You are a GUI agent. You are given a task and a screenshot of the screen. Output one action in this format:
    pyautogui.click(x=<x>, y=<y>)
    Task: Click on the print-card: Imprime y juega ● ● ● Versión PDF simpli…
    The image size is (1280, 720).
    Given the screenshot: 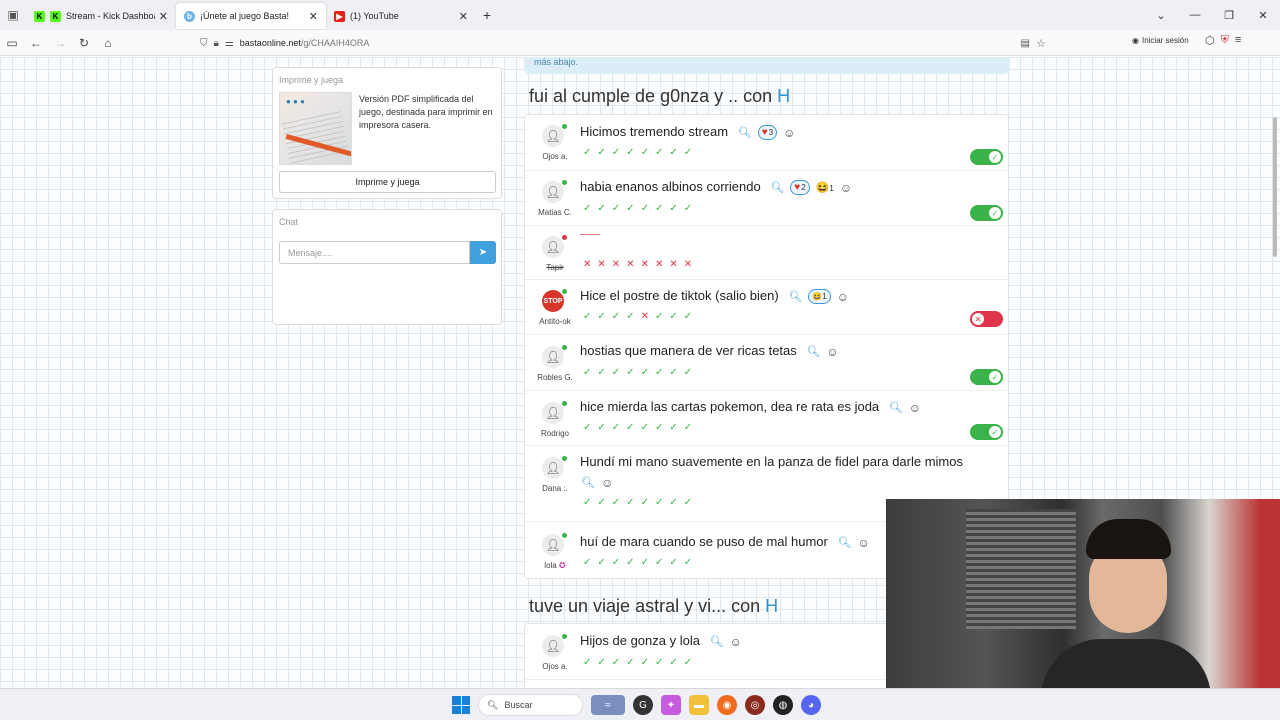 What is the action you would take?
    pyautogui.click(x=387, y=133)
    